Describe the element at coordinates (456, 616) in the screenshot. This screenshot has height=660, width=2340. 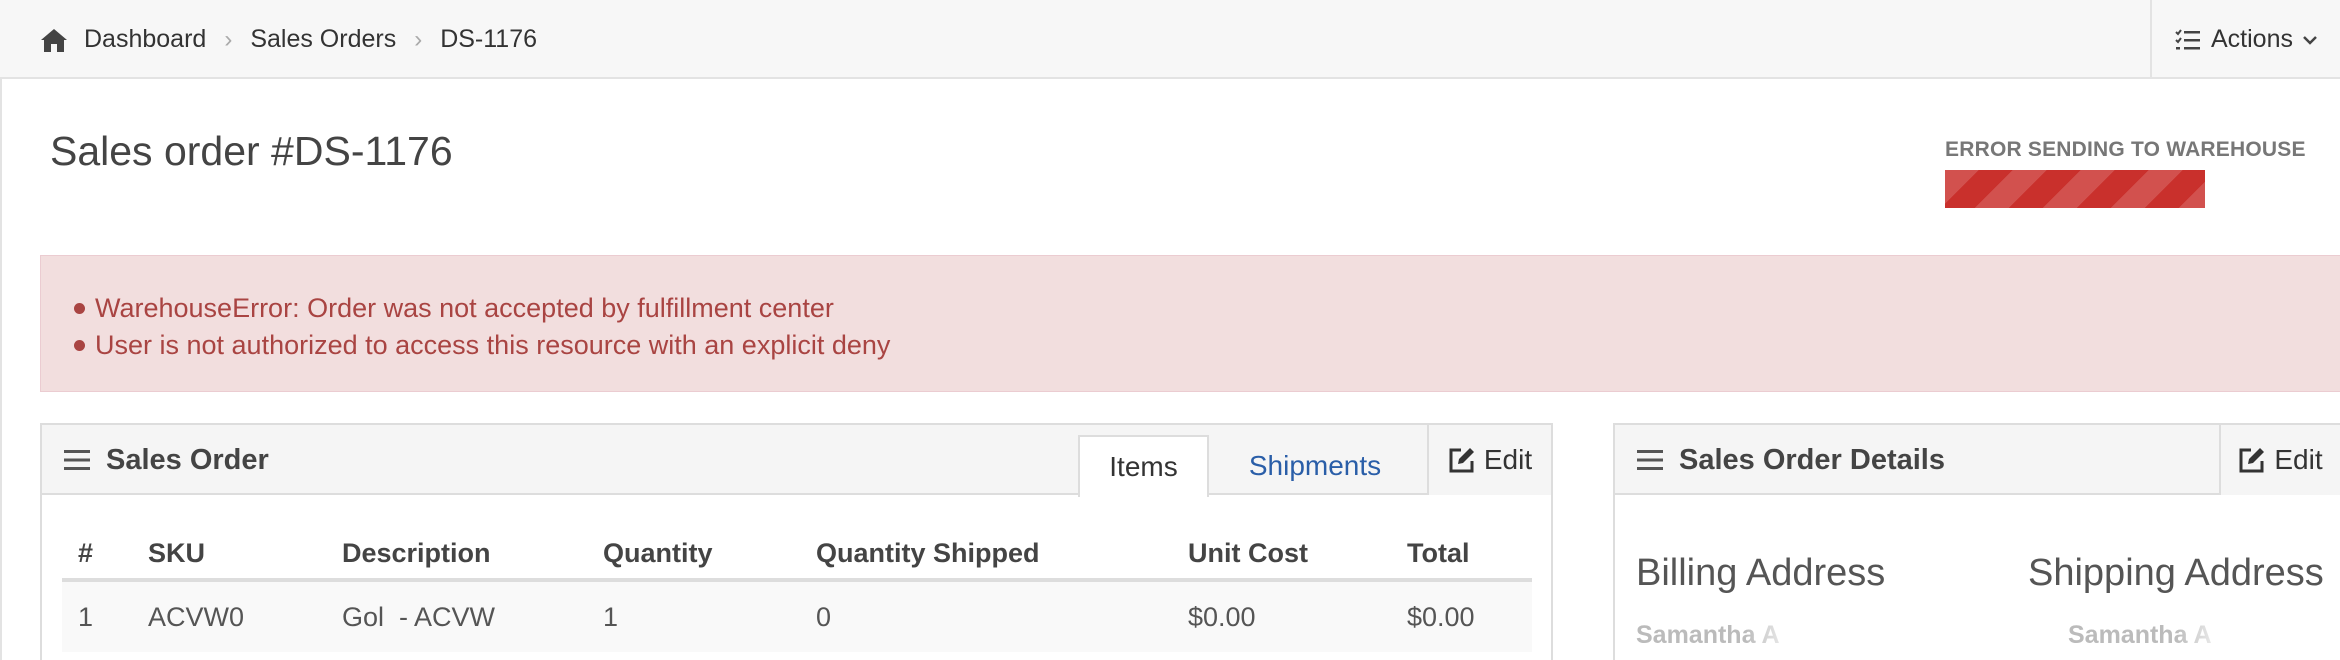
I see `table-cell: Gol - ACVW` at that location.